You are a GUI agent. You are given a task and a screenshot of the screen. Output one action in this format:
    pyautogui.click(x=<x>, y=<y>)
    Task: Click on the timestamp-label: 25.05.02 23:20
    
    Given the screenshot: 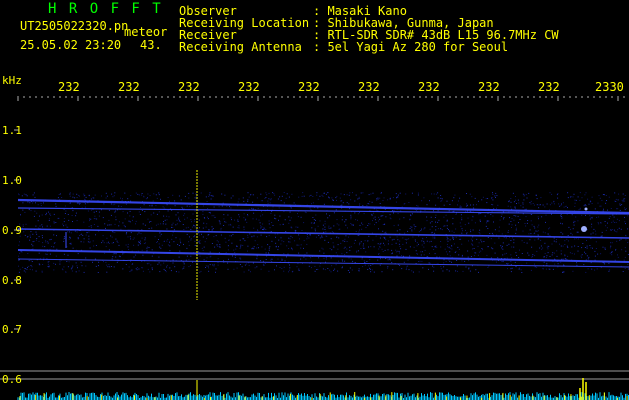 What is the action you would take?
    pyautogui.click(x=71, y=45)
    